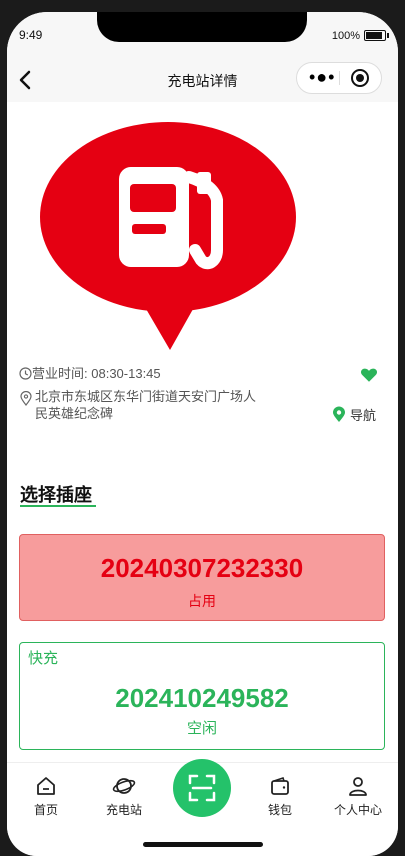 The width and height of the screenshot is (405, 856). Describe the element at coordinates (360, 78) in the screenshot. I see `close-record-icon` at that location.